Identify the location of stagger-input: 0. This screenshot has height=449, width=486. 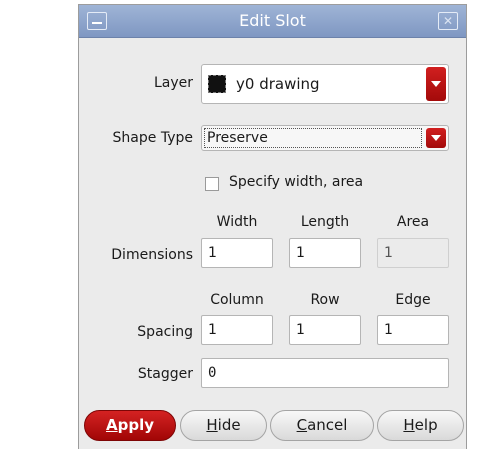
(325, 373).